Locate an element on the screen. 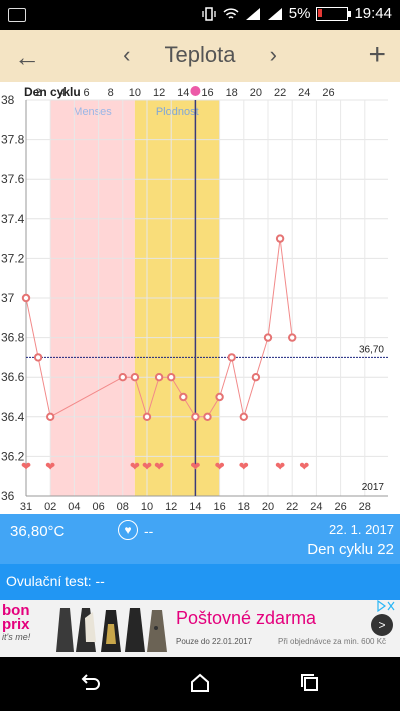 This screenshot has height=711, width=400. y-tick-label: 37.2 is located at coordinates (13, 258).